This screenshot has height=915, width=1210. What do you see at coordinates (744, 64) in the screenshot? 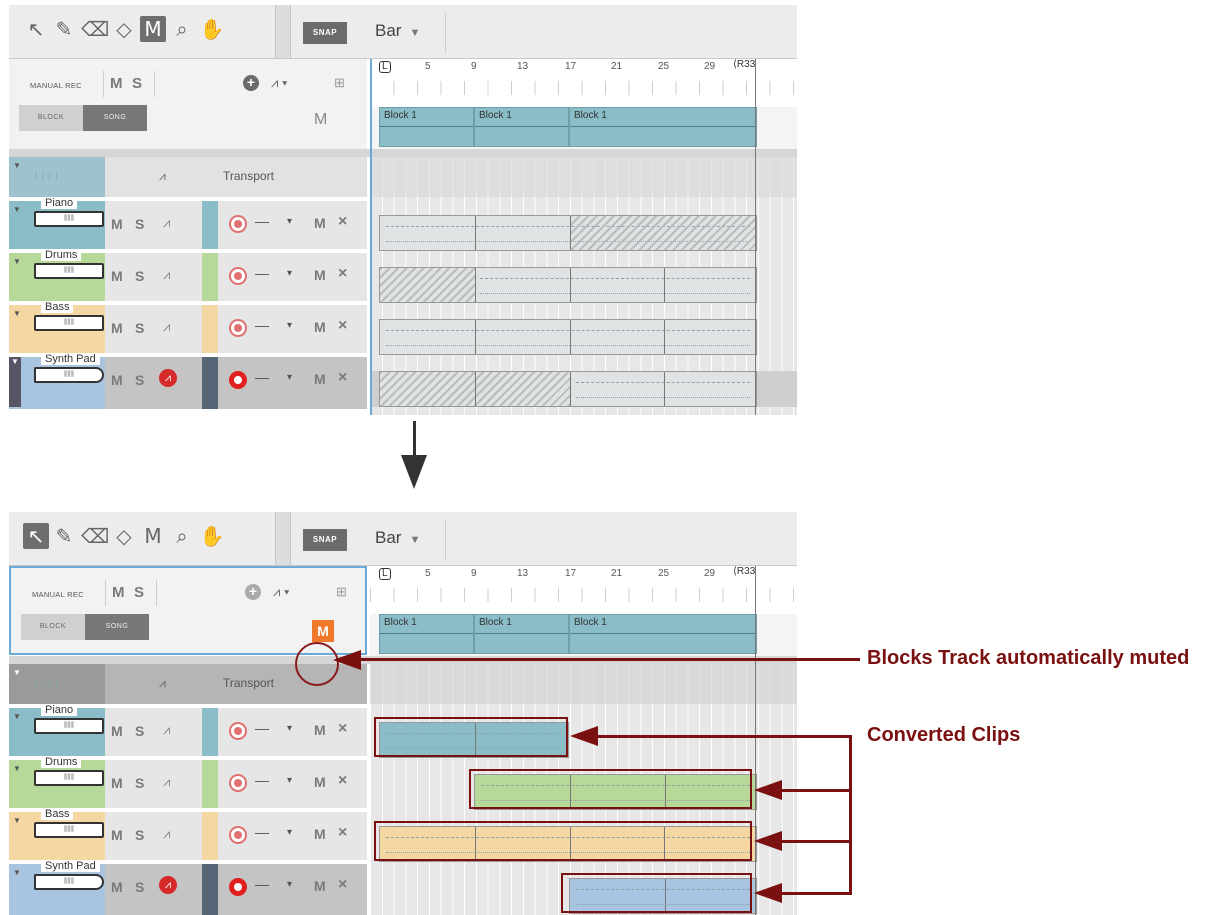
I see `right-locator: ⟨R33` at bounding box center [744, 64].